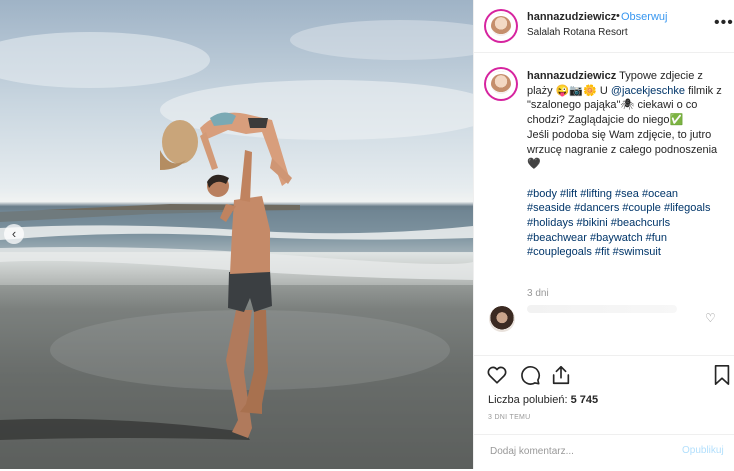 The image size is (734, 471). I want to click on likes-count: Liczba polubień: 5 745, so click(543, 400).